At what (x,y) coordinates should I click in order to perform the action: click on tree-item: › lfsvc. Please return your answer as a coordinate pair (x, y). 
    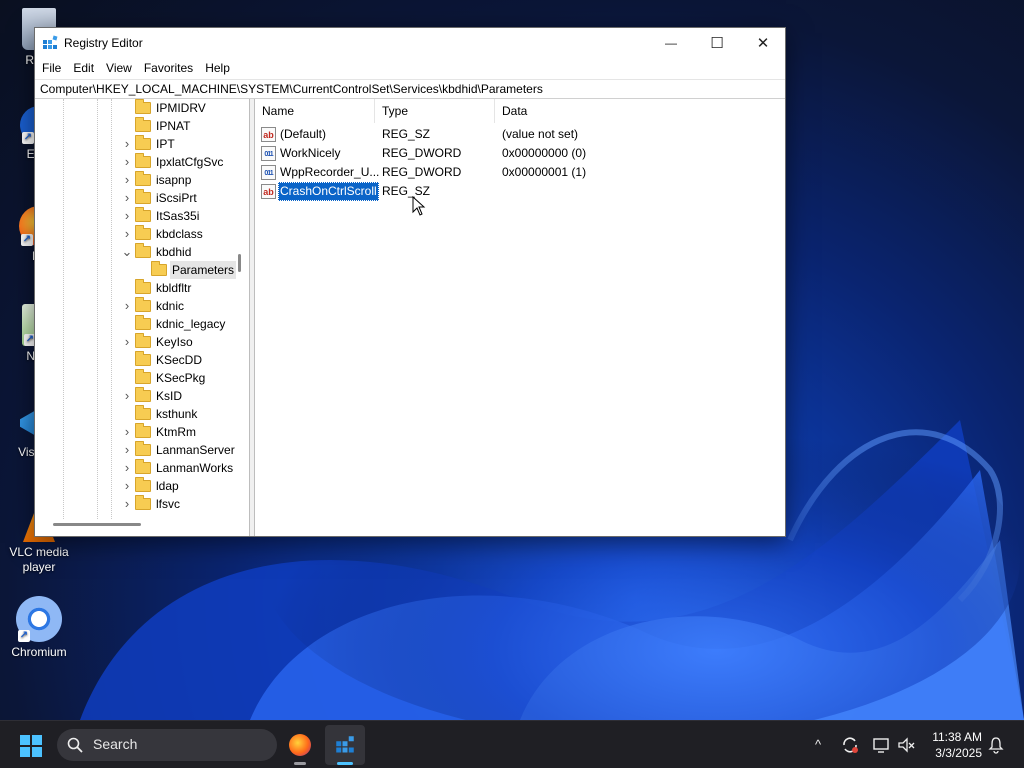
    Looking at the image, I should click on (133, 504).